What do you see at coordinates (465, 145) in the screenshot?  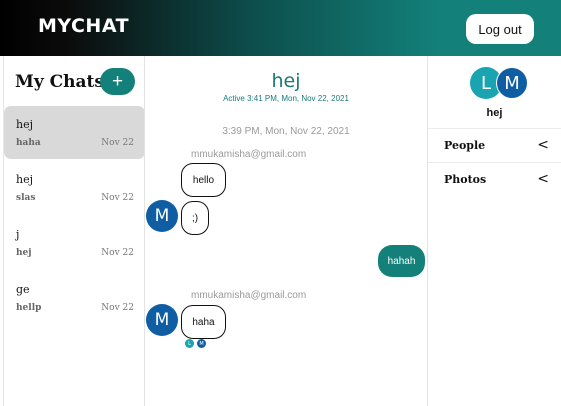 I see `section-label: People` at bounding box center [465, 145].